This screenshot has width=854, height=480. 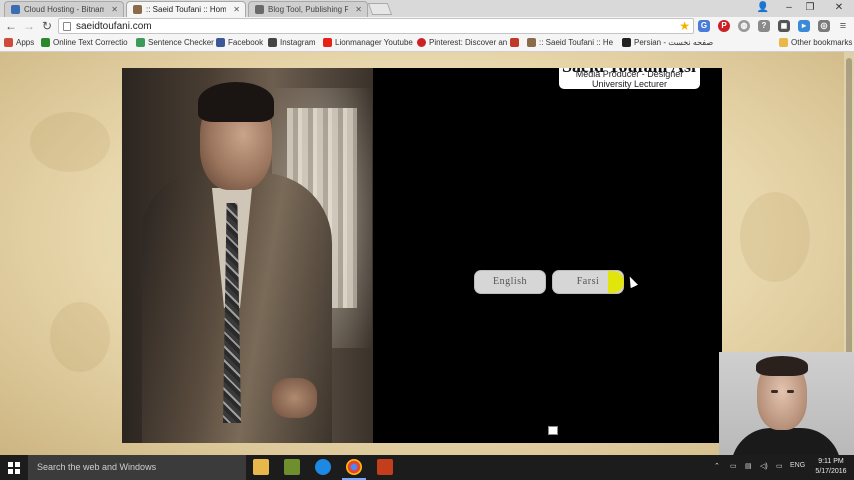 I want to click on tab-title: :: Saeid Toufani :: Home, so click(x=186, y=9).